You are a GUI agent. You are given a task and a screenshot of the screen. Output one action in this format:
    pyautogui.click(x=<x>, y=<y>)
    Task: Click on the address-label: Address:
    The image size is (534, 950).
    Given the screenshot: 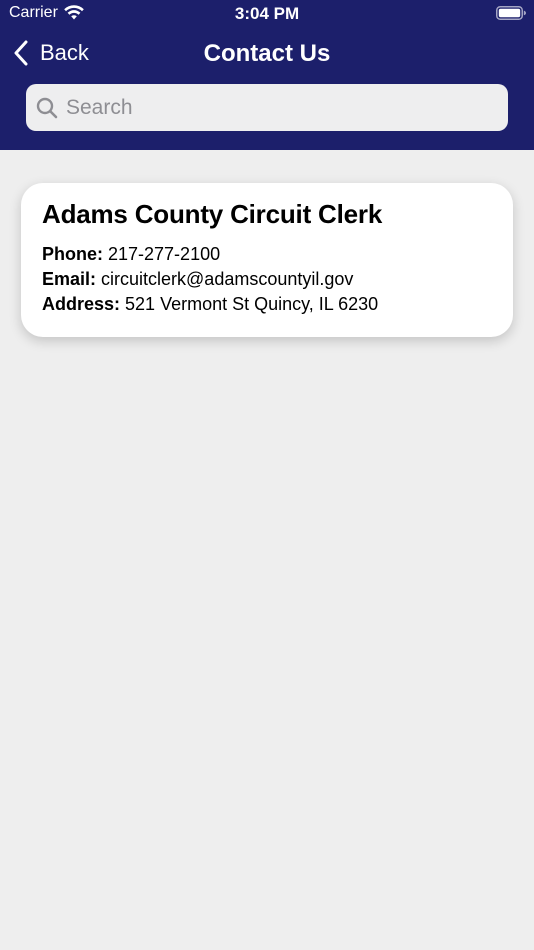 What is the action you would take?
    pyautogui.click(x=84, y=304)
    